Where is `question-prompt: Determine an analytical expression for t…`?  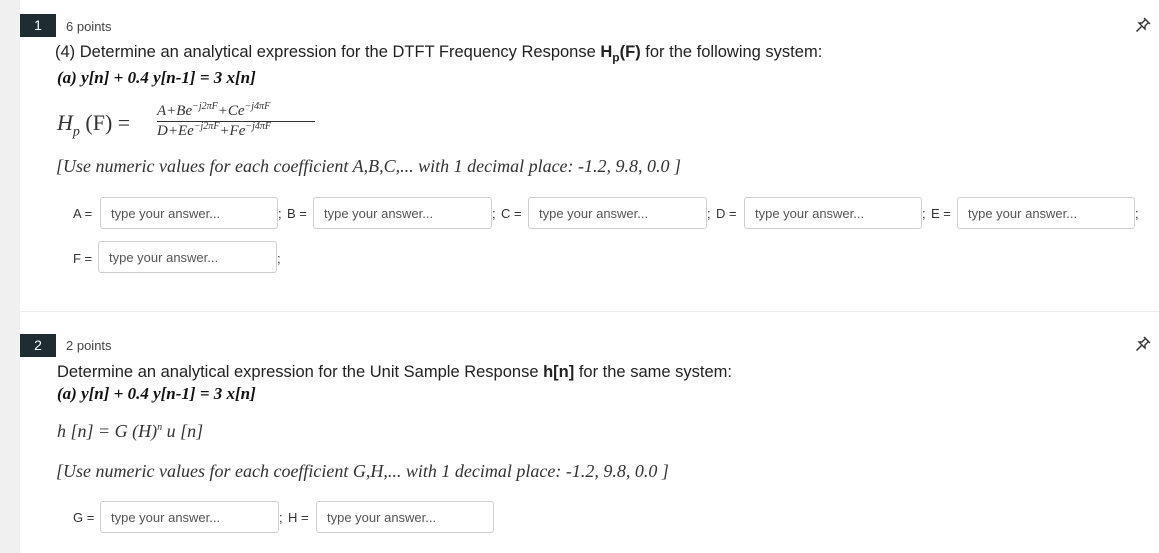
question-prompt: Determine an analytical expression for t… is located at coordinates (394, 372).